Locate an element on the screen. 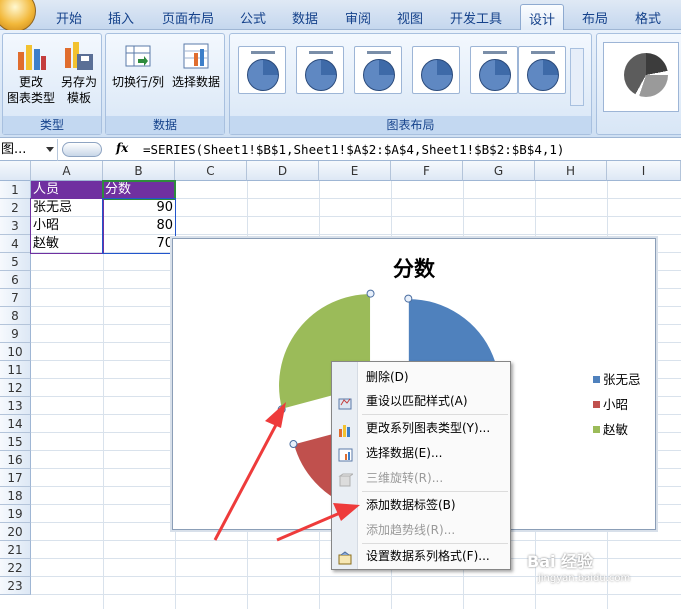  row-header: 3 is located at coordinates (15, 226).